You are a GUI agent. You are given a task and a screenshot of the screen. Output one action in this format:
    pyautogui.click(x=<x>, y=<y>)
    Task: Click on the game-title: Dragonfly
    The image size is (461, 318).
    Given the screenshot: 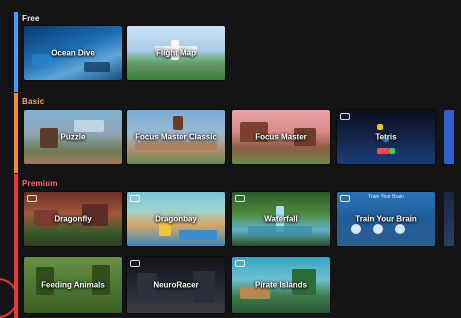 What is the action you would take?
    pyautogui.click(x=73, y=219)
    